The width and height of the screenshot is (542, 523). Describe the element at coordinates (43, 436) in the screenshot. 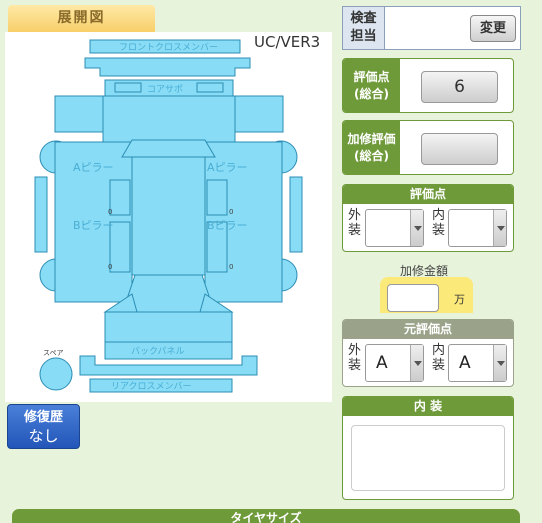

I see `repair-history-value: なし` at that location.